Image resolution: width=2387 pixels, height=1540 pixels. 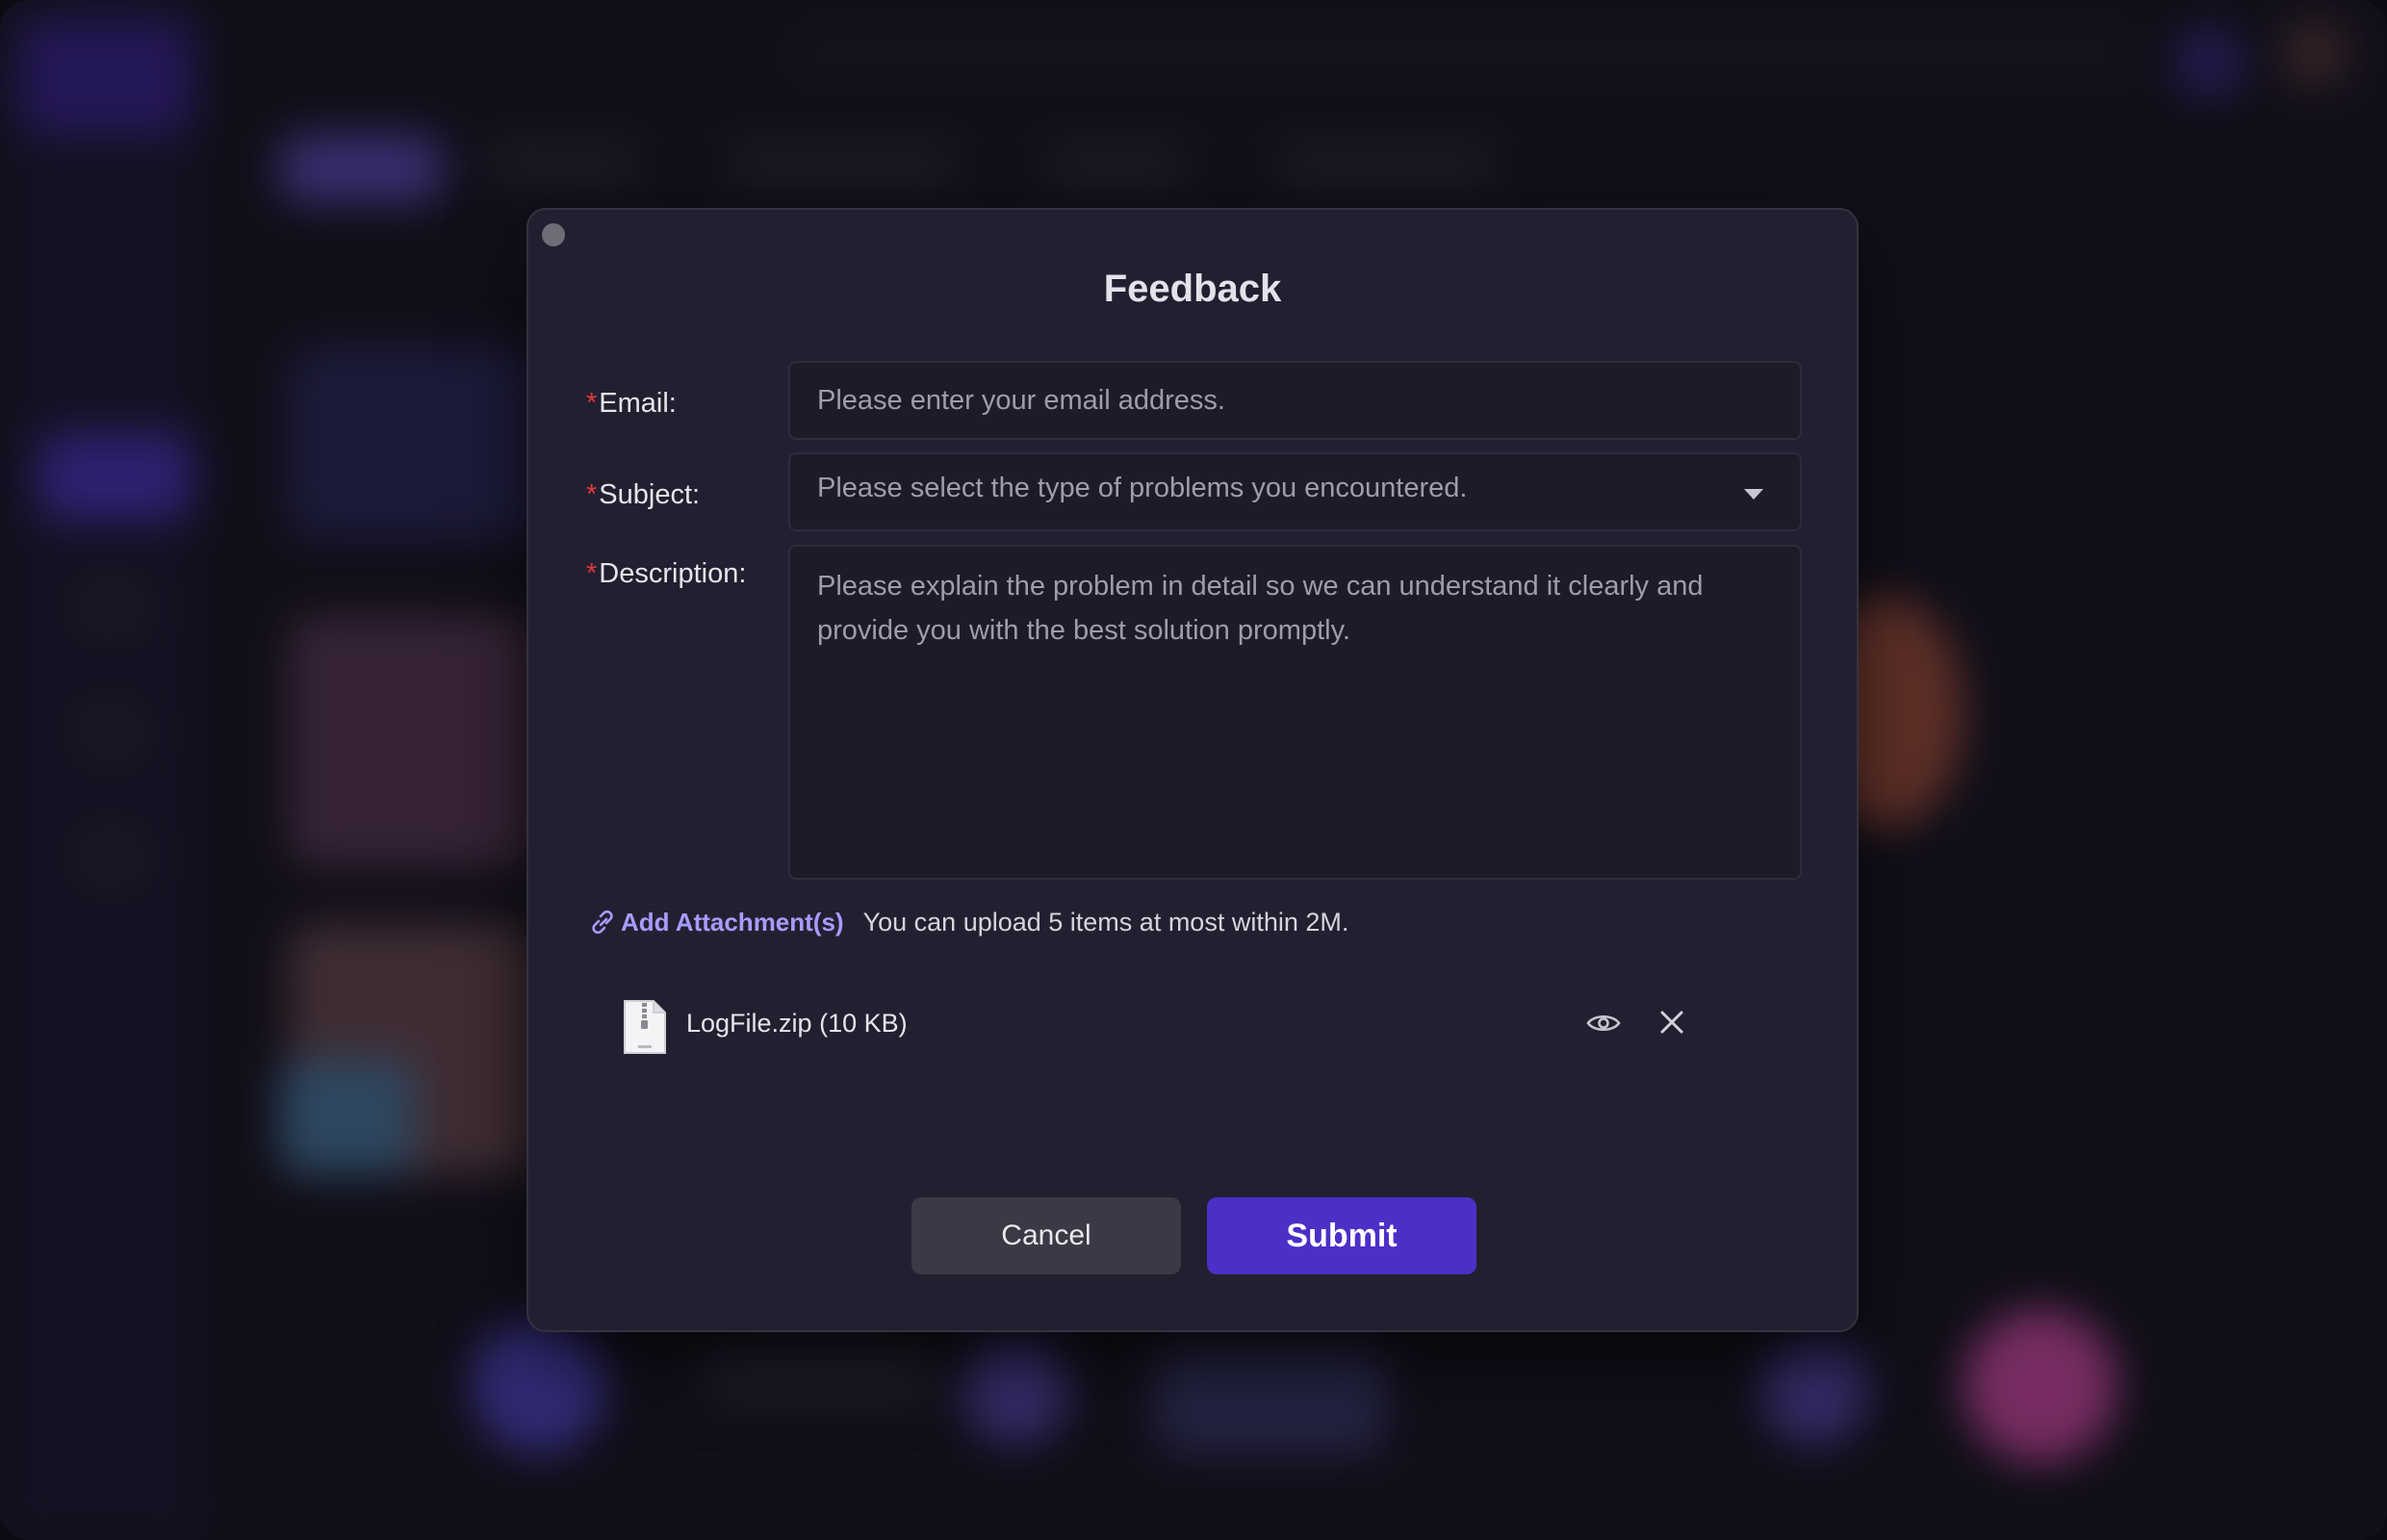 I want to click on email-field: Please enter your email address., so click(x=1295, y=400).